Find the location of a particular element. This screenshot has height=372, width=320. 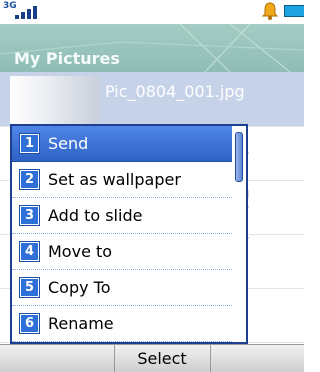

menu-item-label: Send is located at coordinates (68, 143).